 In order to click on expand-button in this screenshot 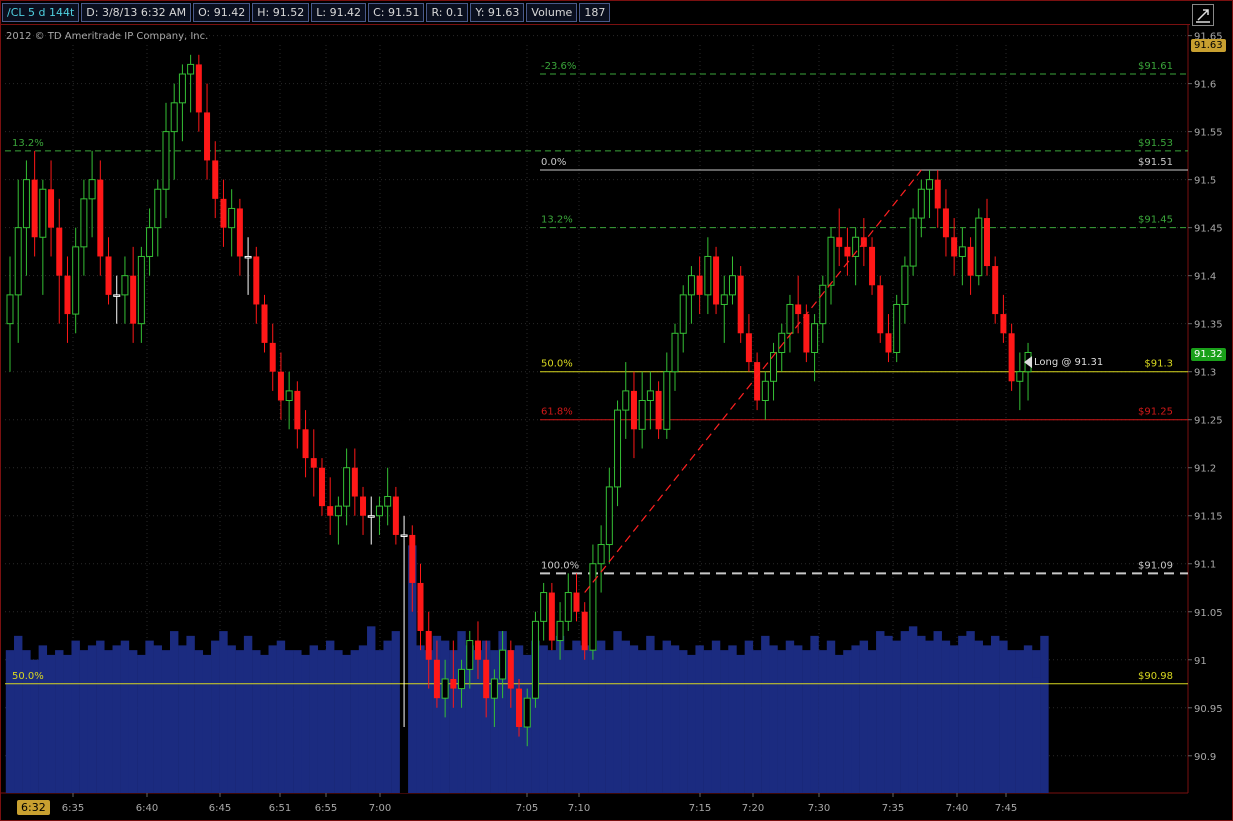, I will do `click(1203, 15)`.